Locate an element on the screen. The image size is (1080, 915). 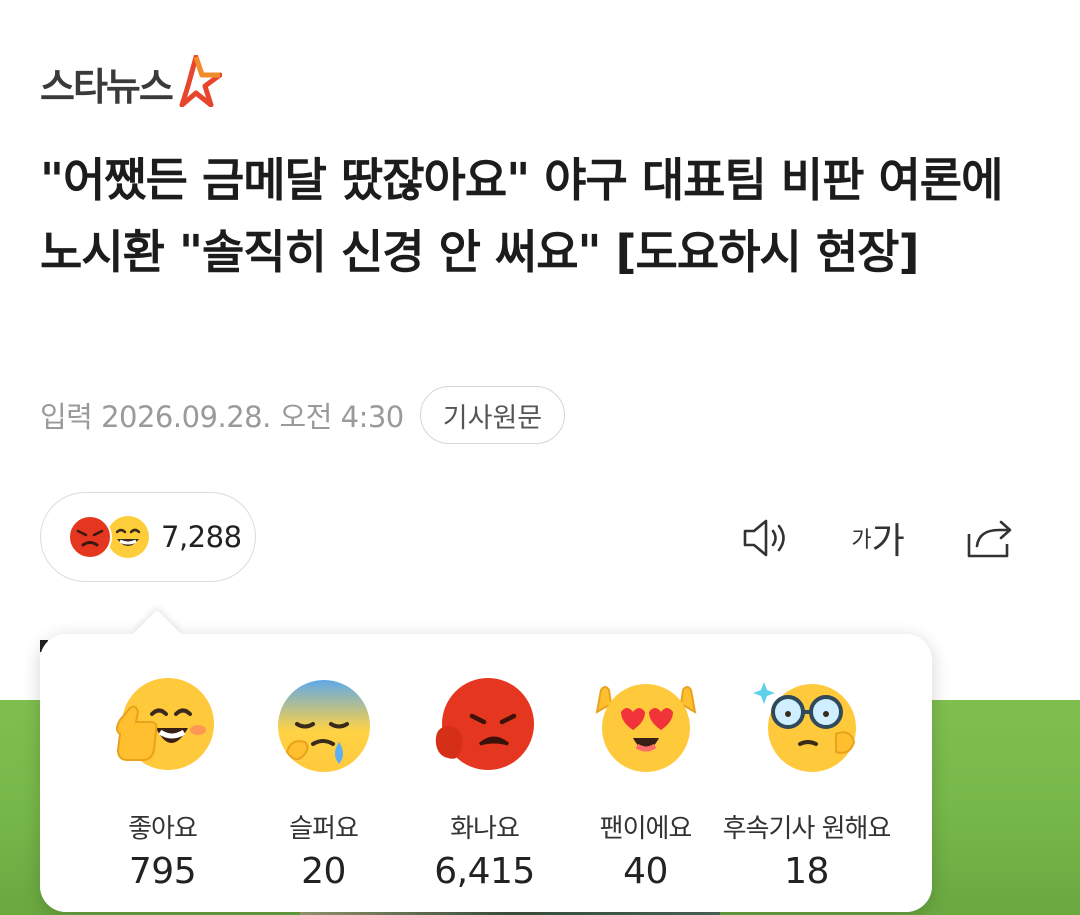
share-icon is located at coordinates (989, 539).